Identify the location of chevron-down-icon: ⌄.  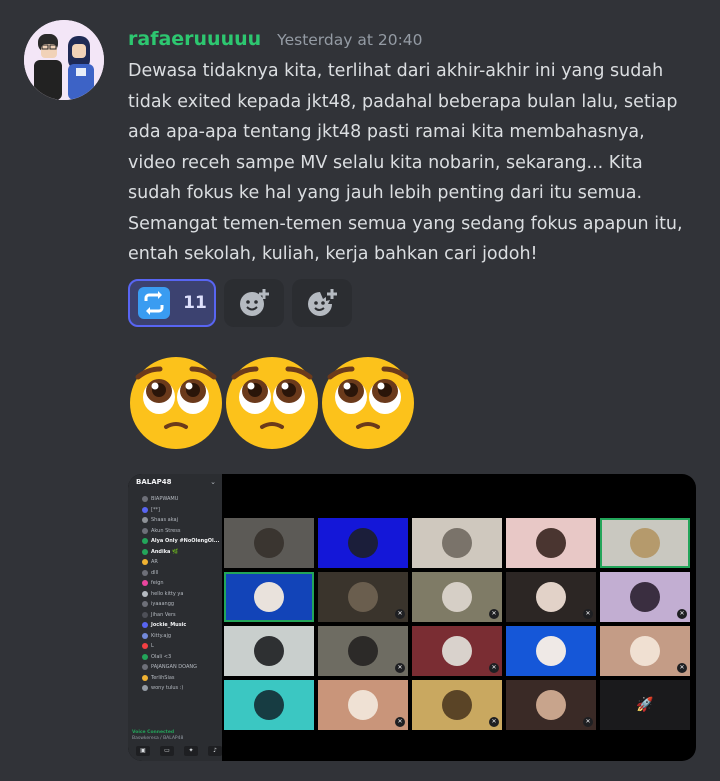
(213, 482).